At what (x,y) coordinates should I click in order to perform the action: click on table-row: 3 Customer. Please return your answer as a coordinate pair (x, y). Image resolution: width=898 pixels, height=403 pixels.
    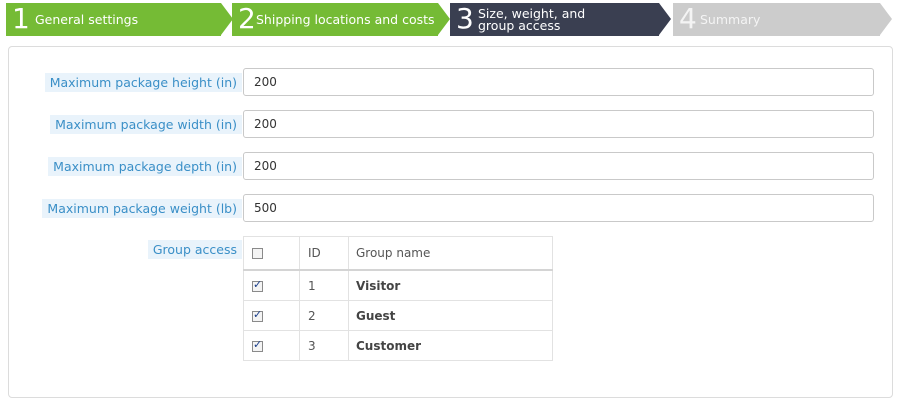
    Looking at the image, I should click on (398, 345).